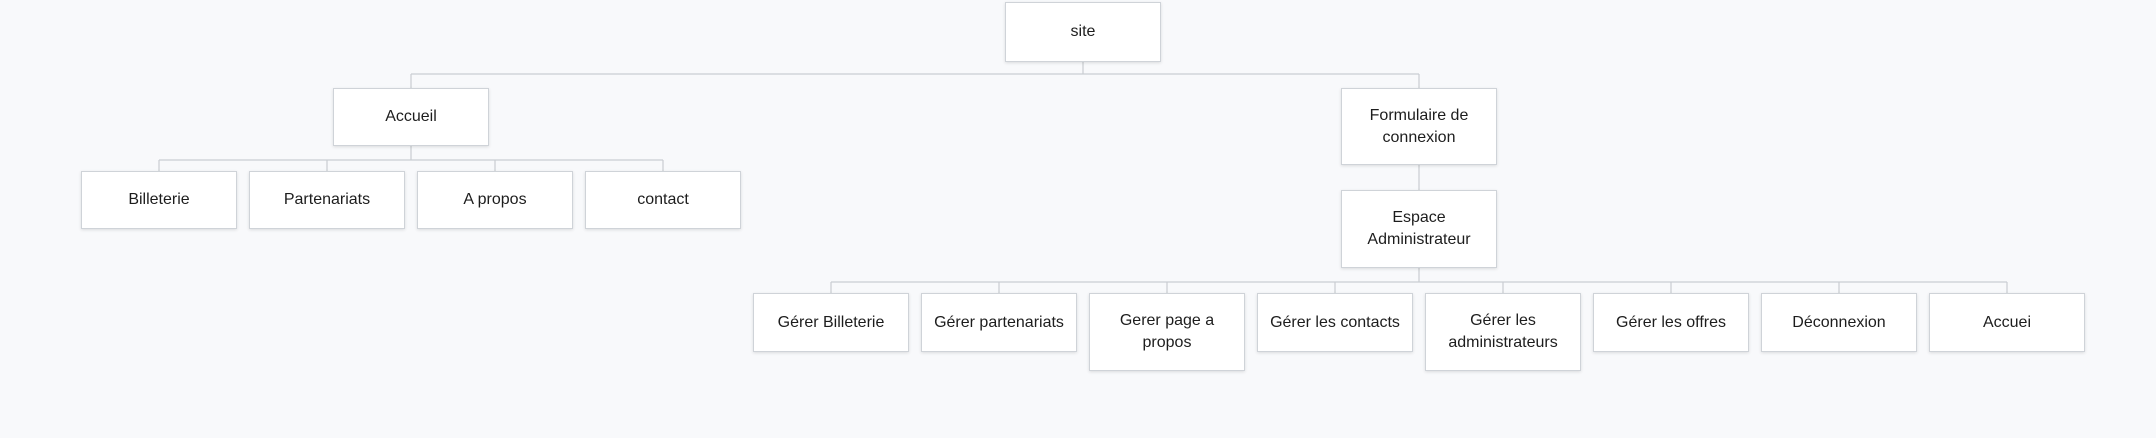 The height and width of the screenshot is (438, 2156). I want to click on node-site: site, so click(1083, 32).